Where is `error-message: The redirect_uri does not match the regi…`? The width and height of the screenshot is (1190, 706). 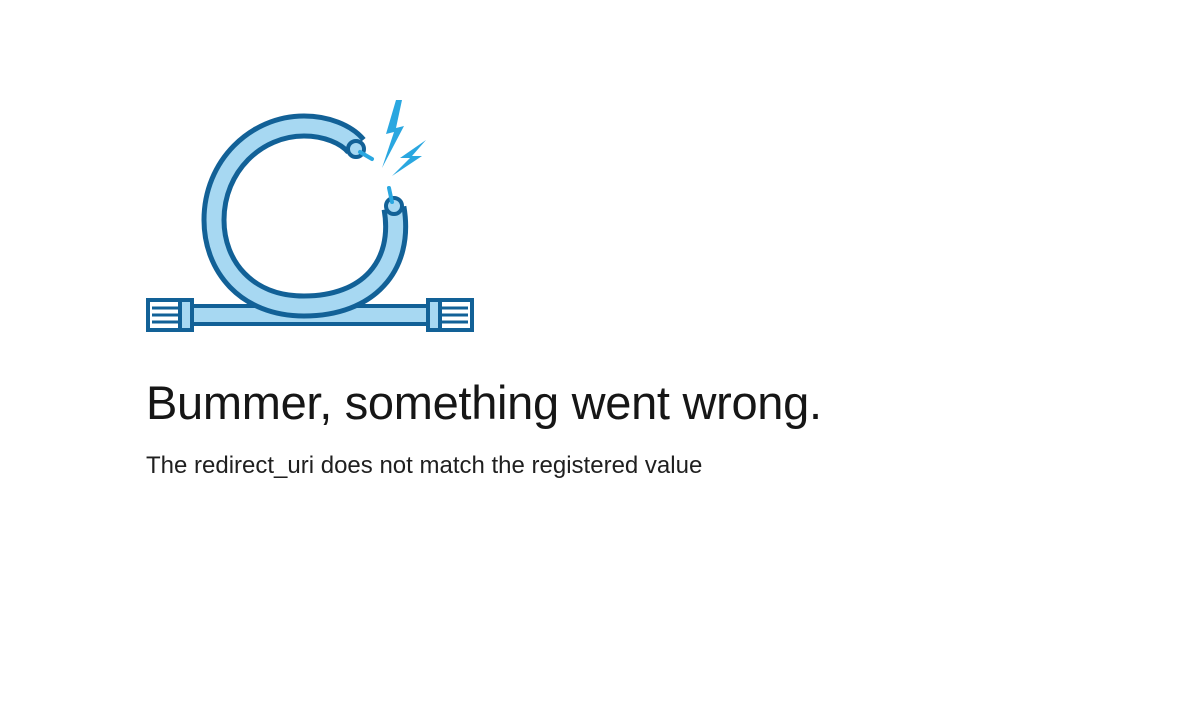 error-message: The redirect_uri does not match the regi… is located at coordinates (424, 466).